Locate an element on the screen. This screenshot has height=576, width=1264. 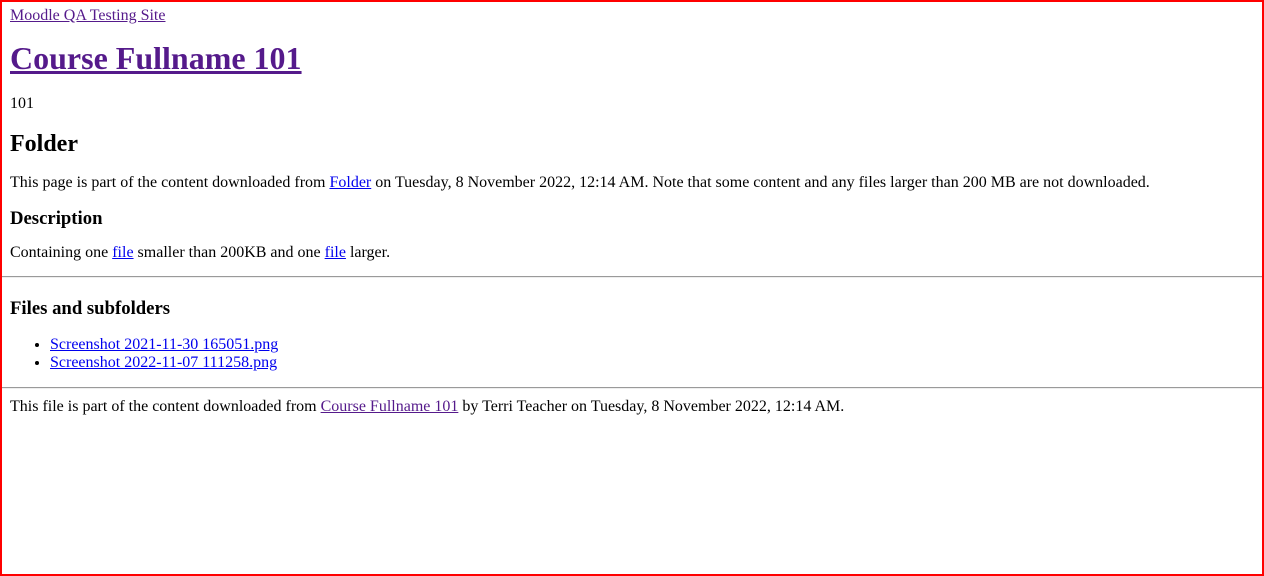
course-shortname: 101 is located at coordinates (22, 103).